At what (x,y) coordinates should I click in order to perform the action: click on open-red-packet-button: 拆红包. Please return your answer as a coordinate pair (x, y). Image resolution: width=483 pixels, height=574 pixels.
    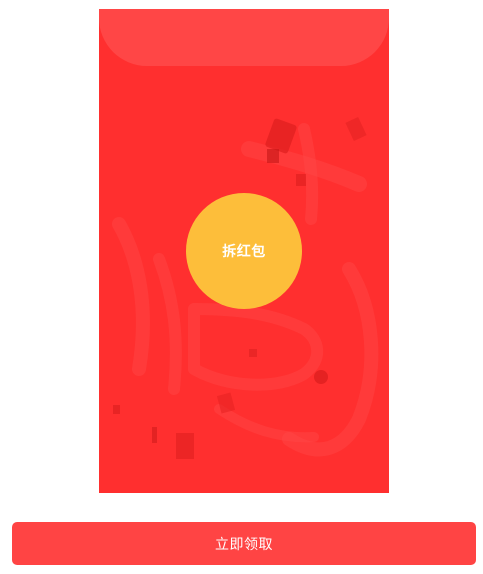
    Looking at the image, I should click on (244, 251).